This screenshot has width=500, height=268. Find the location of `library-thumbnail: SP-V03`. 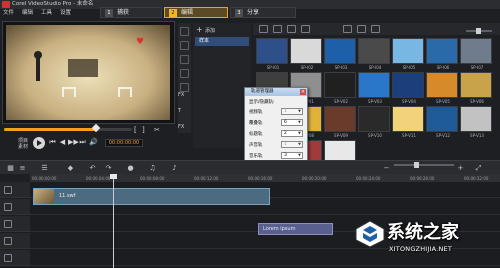

library-thumbnail: SP-V03 is located at coordinates (374, 88).